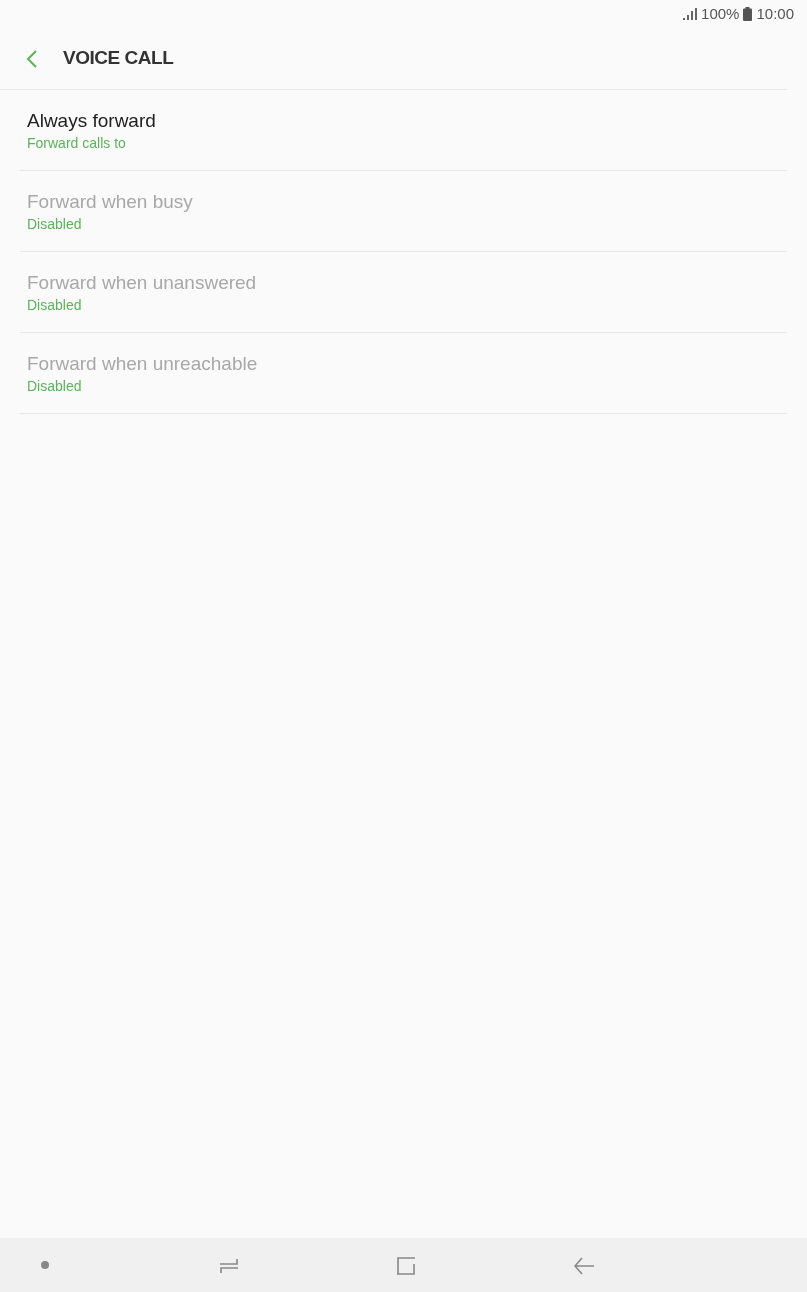 This screenshot has height=1292, width=807. I want to click on item-subtitle: Forward calls to, so click(77, 143).